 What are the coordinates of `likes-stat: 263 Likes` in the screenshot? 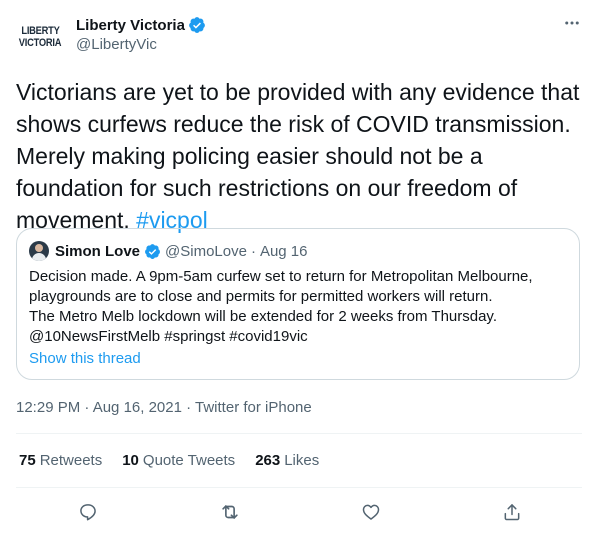 It's located at (287, 460).